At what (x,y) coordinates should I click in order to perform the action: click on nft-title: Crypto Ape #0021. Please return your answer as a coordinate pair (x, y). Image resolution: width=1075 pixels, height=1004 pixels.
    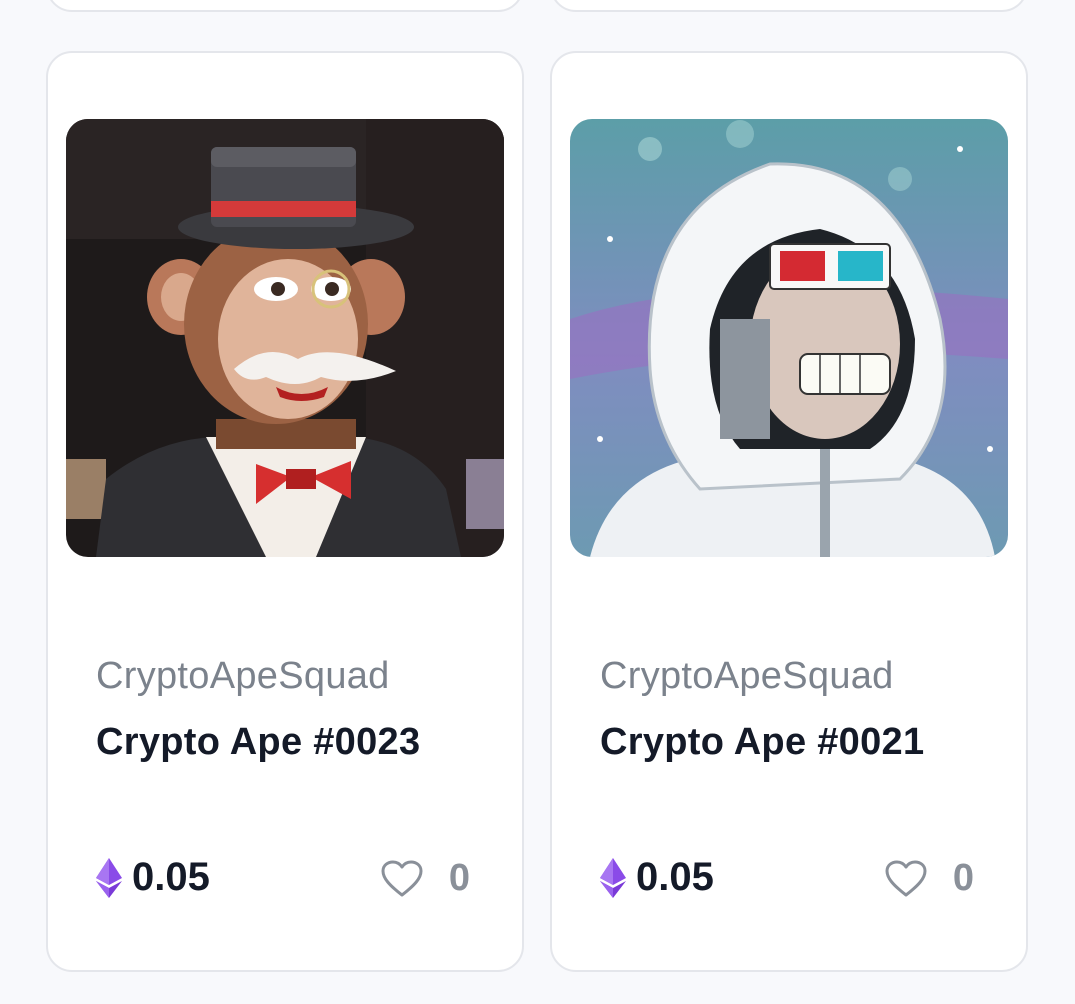
    Looking at the image, I should click on (762, 742).